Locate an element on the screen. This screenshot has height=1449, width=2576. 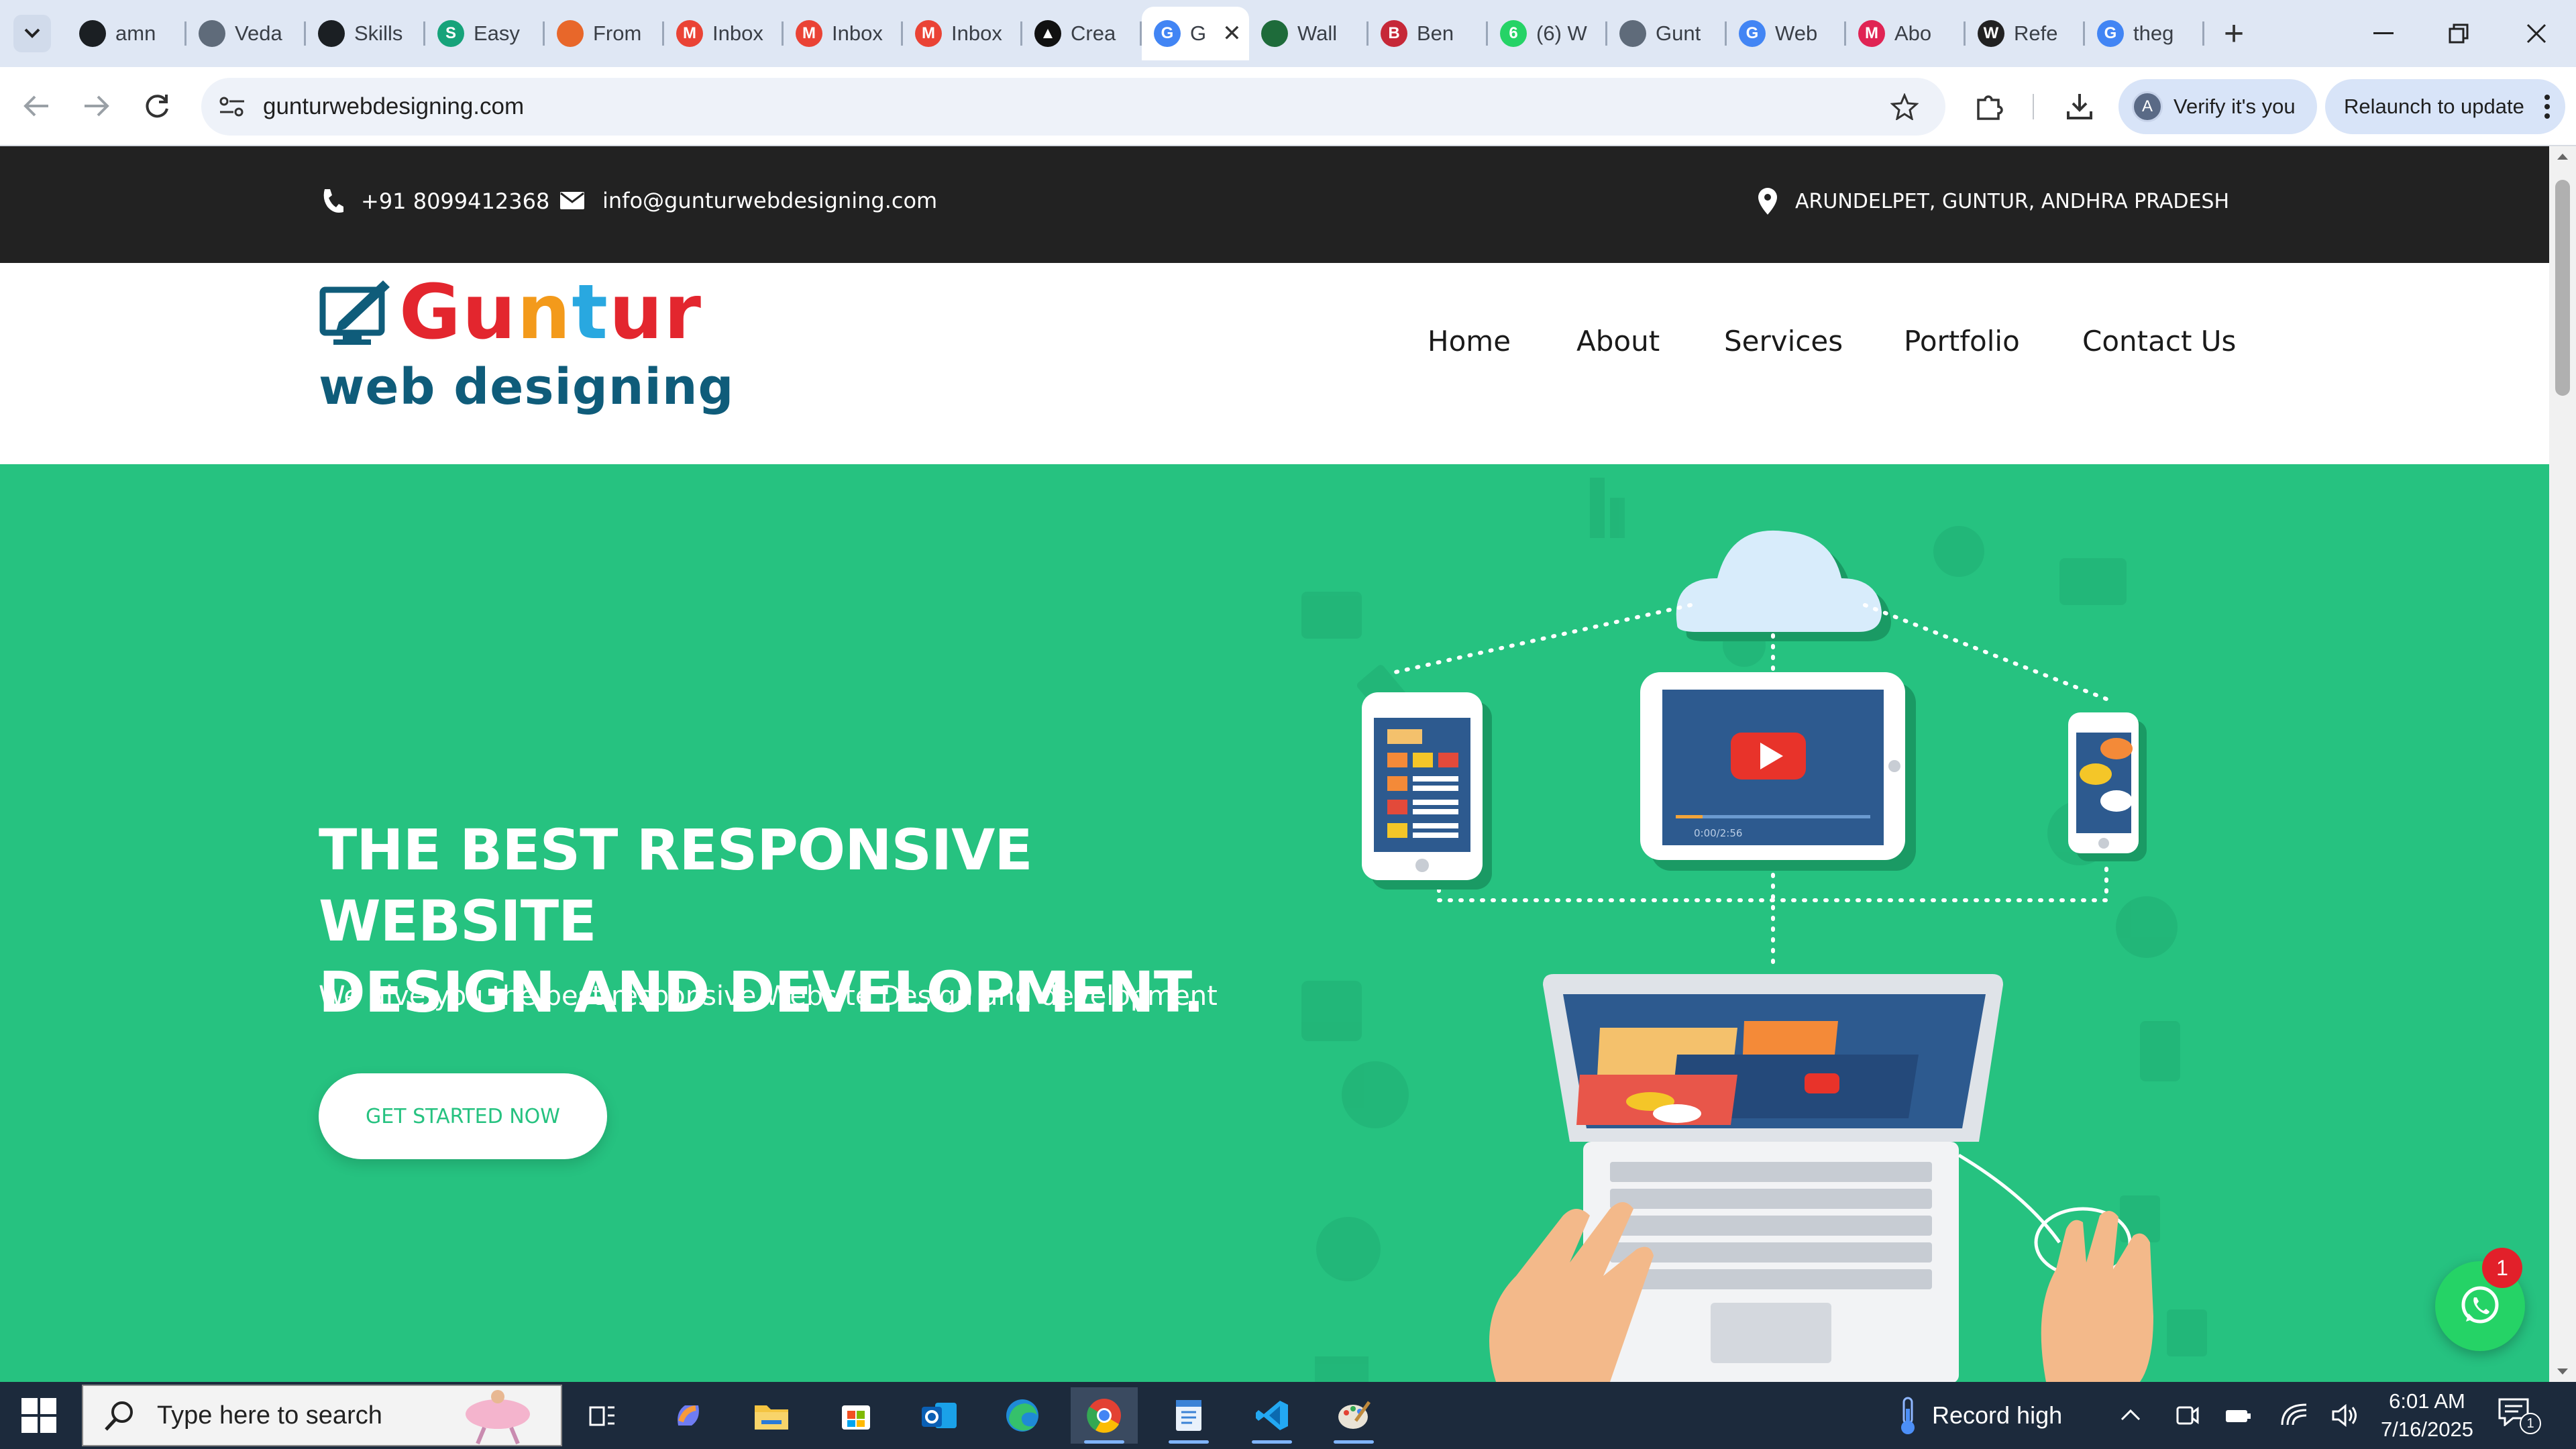
tab-search-menu-button is located at coordinates (32, 33).